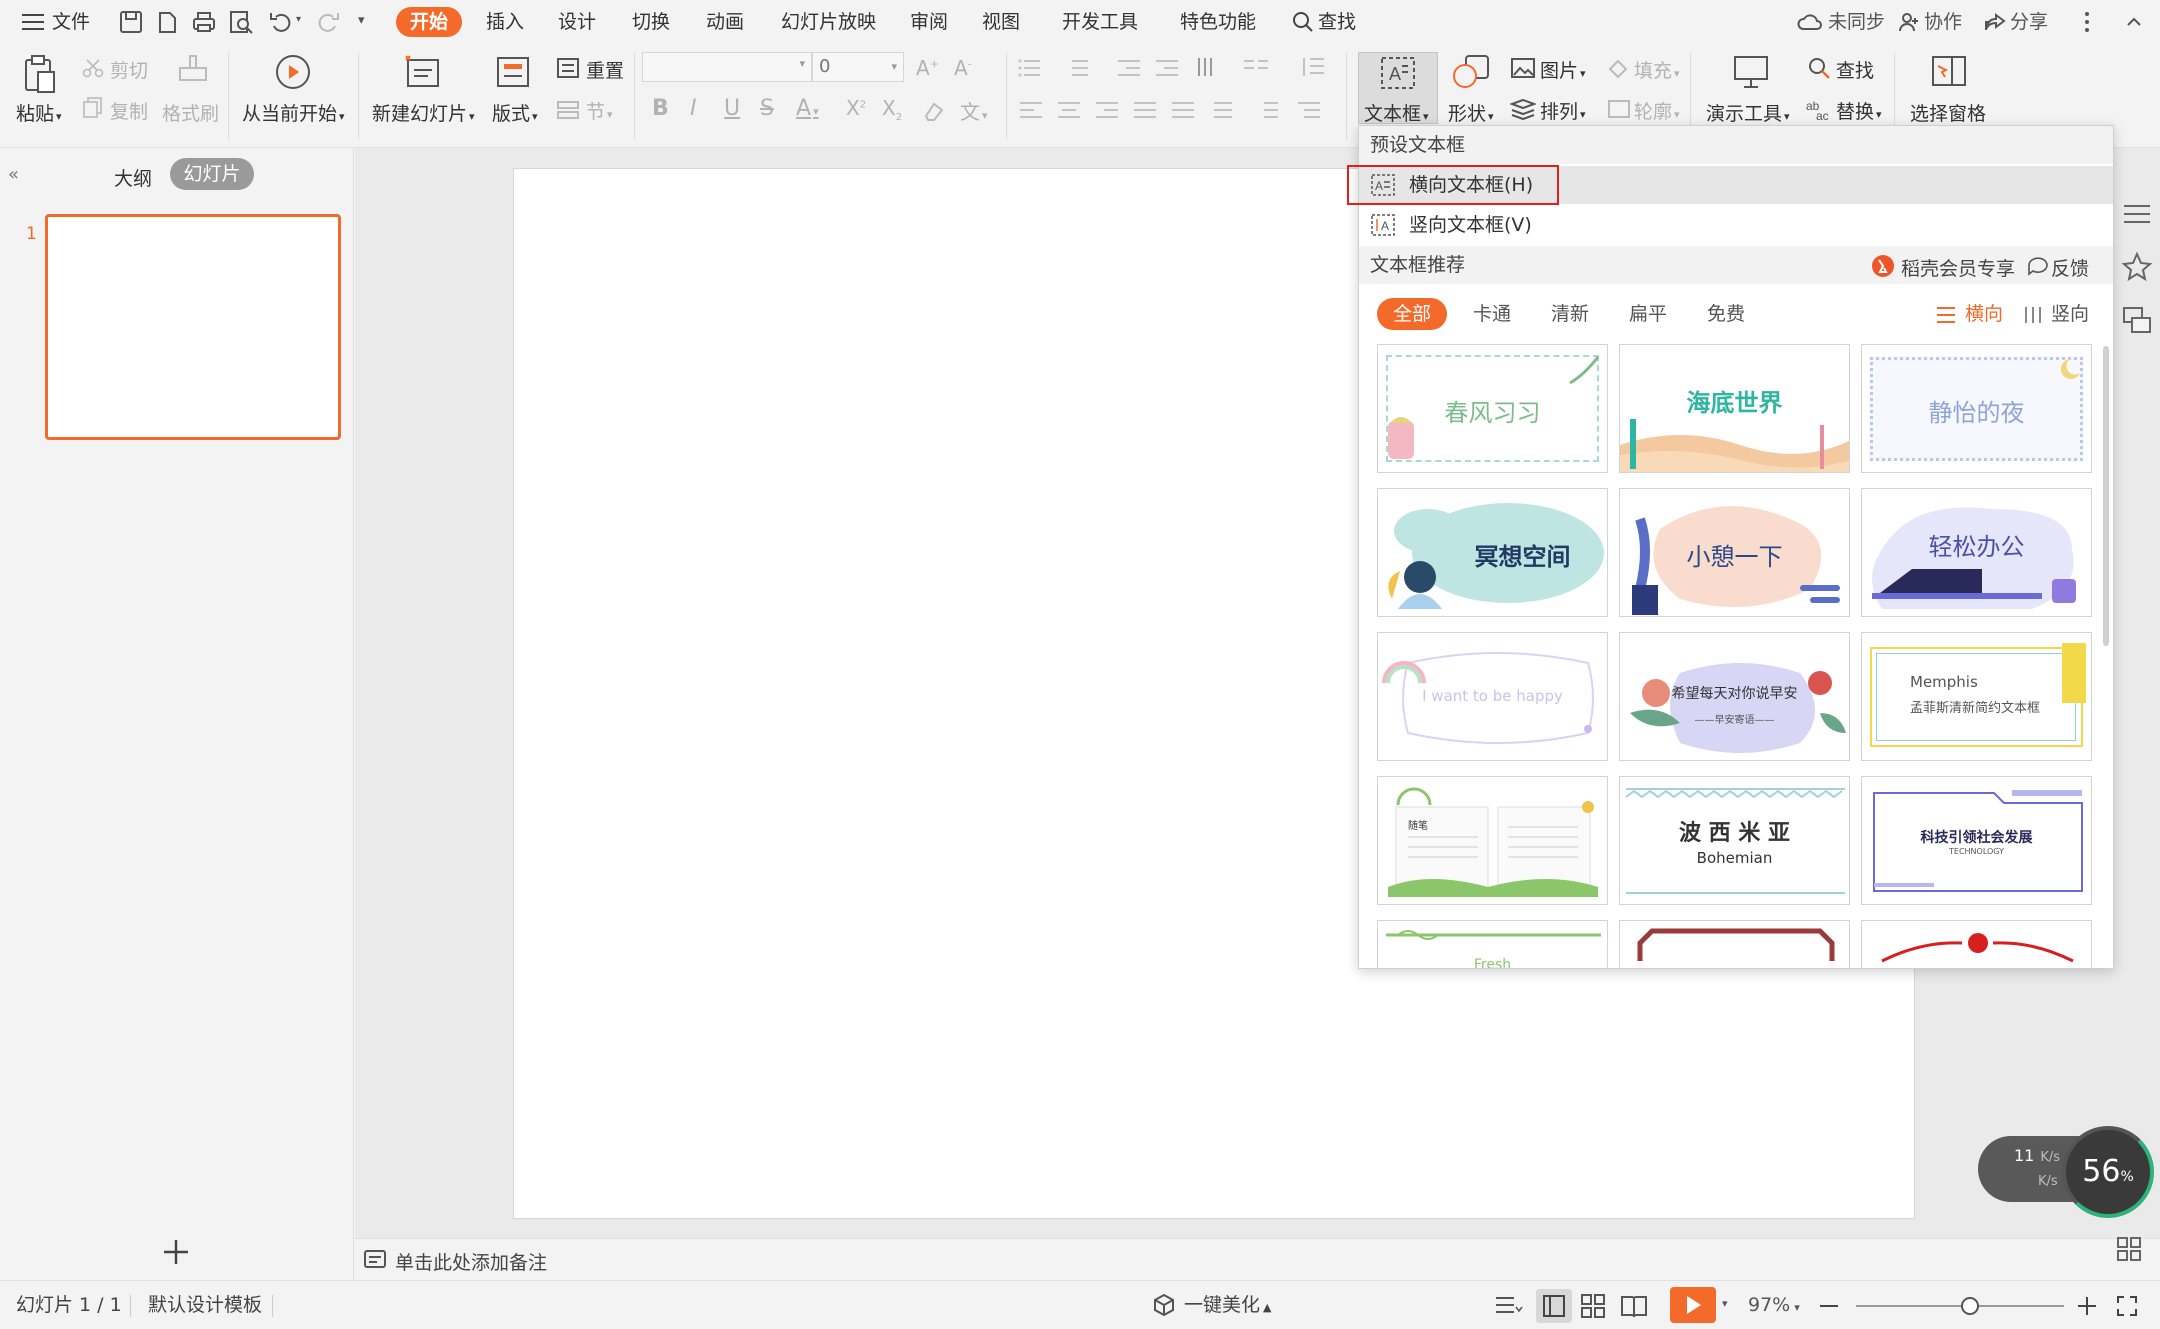 This screenshot has height=1329, width=2160. What do you see at coordinates (429, 22) in the screenshot?
I see `tab-home: 开始` at bounding box center [429, 22].